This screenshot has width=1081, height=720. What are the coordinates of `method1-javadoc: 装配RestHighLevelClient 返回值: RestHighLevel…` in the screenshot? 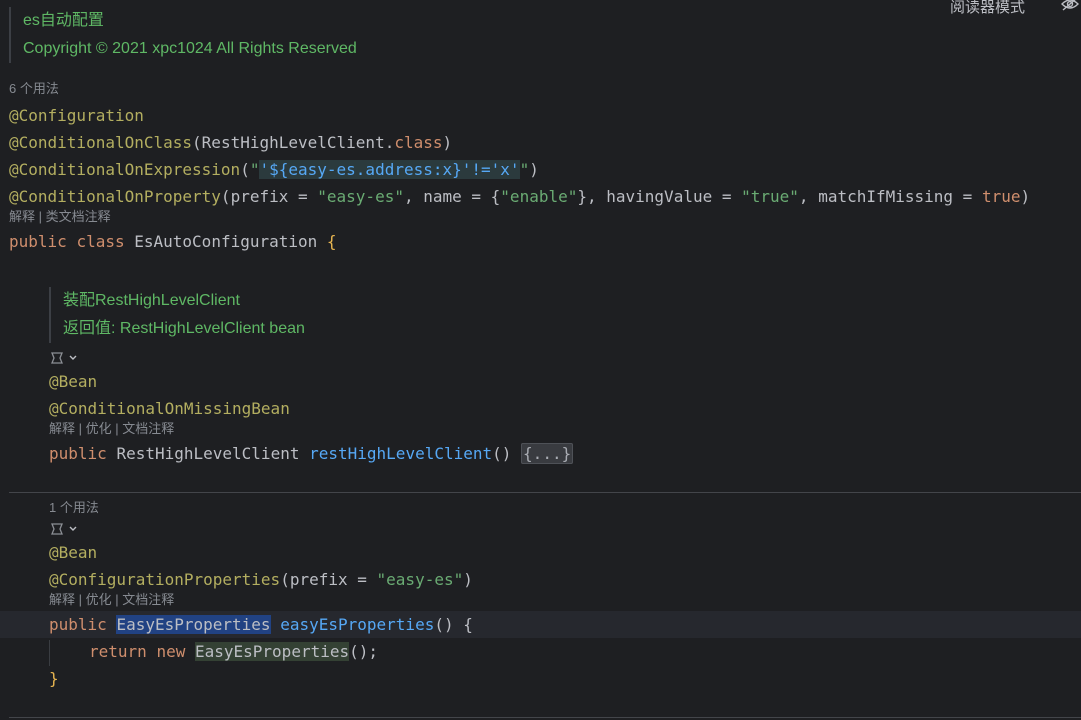 It's located at (177, 315).